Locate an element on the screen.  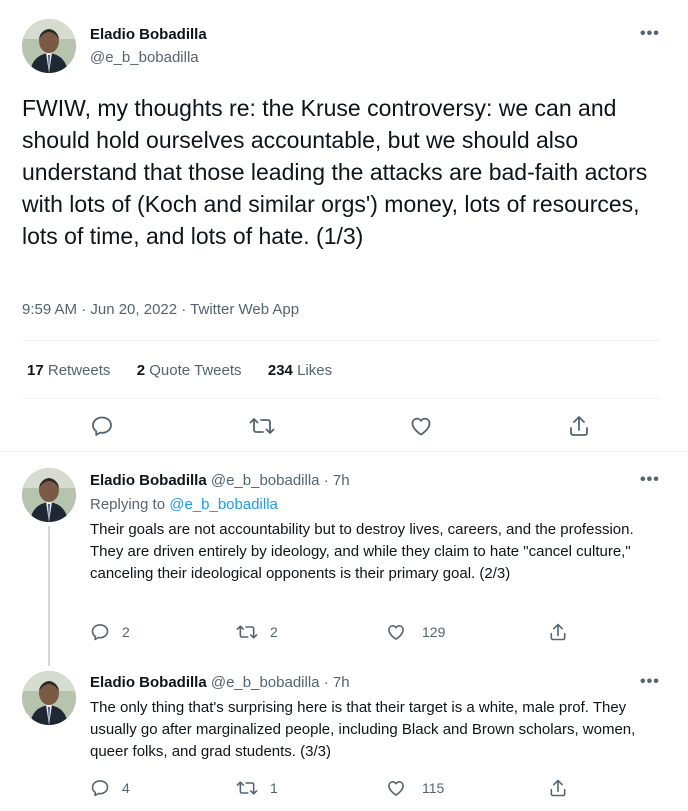
reply-button: 4 is located at coordinates (110, 788).